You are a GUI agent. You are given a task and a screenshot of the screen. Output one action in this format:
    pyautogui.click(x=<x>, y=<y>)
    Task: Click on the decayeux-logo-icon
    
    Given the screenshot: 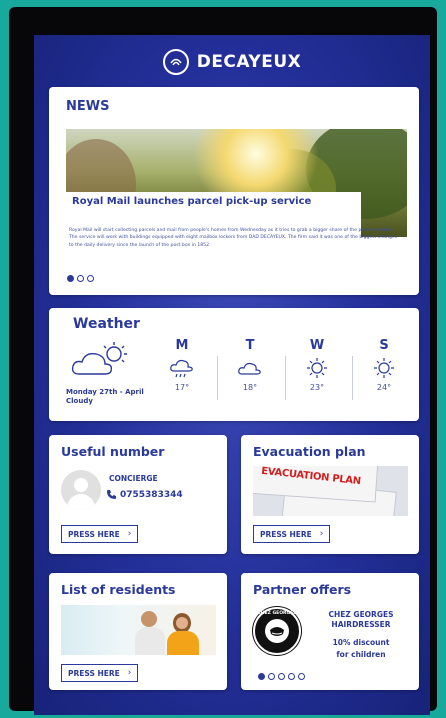 What is the action you would take?
    pyautogui.click(x=175, y=62)
    